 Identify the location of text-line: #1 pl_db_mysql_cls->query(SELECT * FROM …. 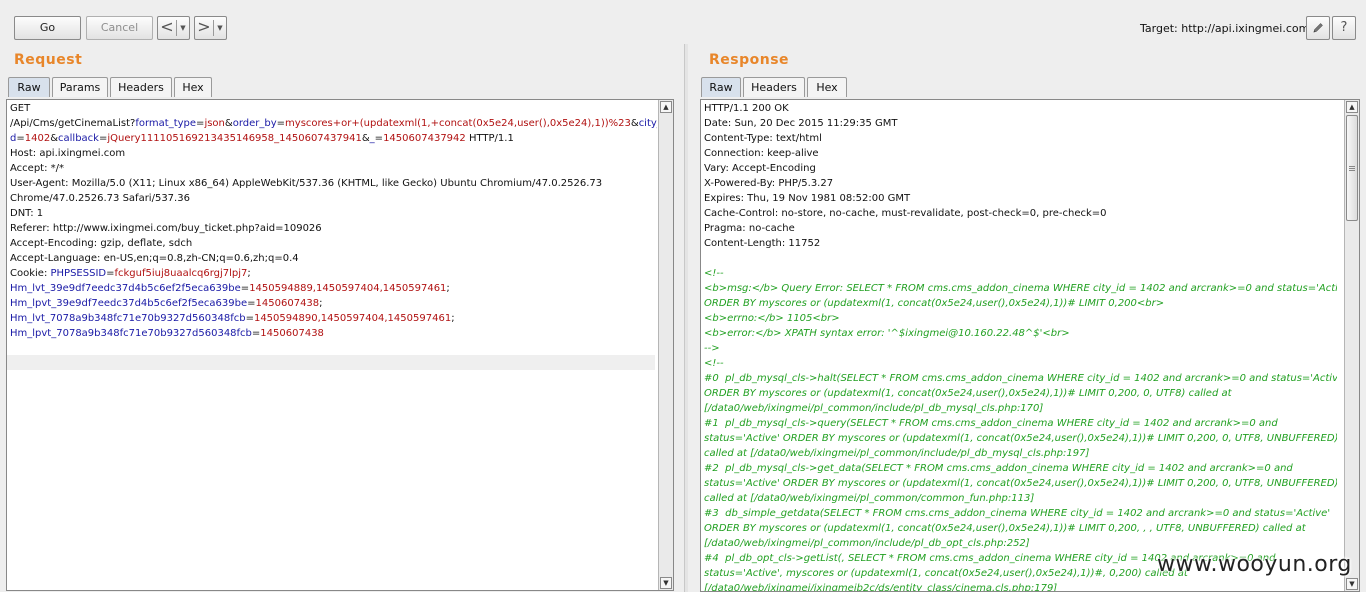
(1020, 423).